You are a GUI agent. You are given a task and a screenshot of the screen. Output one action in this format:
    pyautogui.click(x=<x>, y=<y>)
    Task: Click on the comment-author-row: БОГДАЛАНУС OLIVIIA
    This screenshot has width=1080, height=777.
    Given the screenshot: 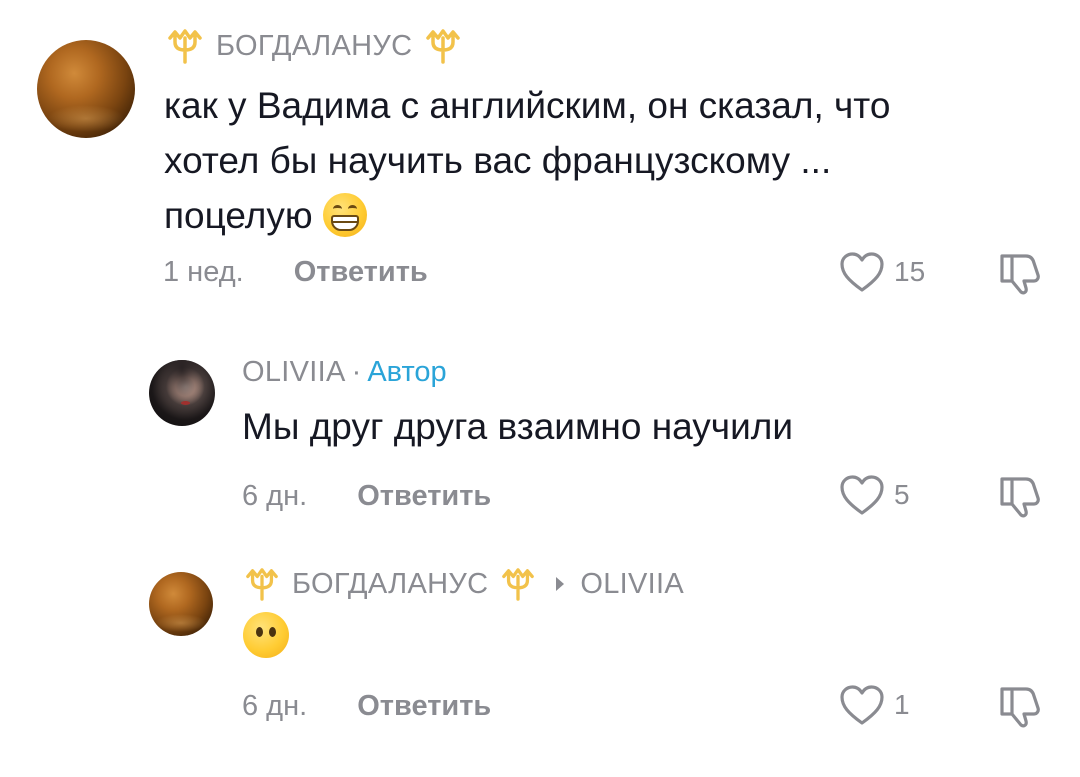 What is the action you would take?
    pyautogui.click(x=464, y=584)
    